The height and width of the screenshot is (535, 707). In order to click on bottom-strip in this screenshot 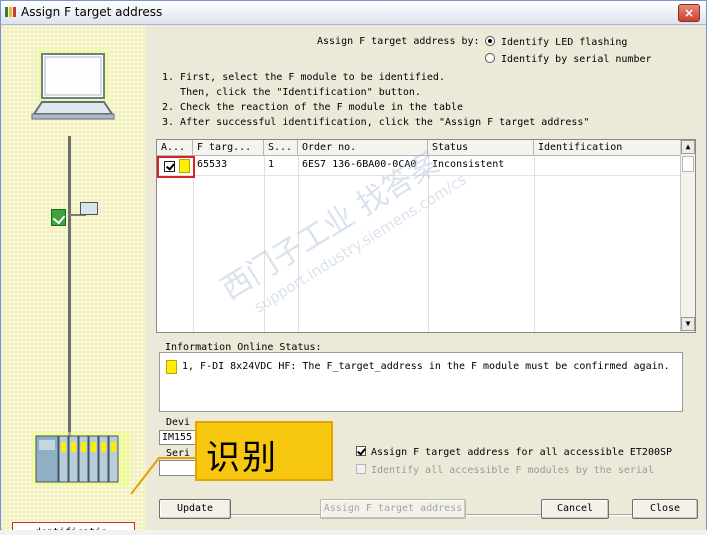, I will do `click(353, 532)`.